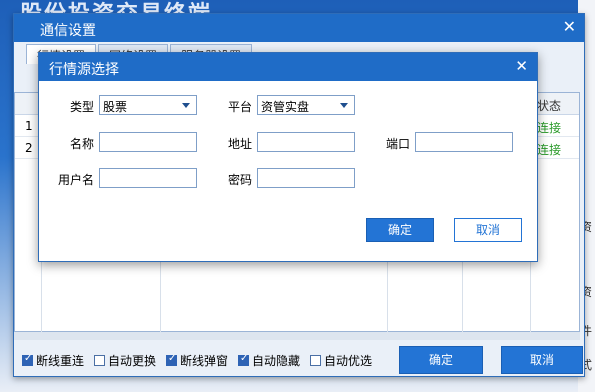  What do you see at coordinates (542, 360) in the screenshot?
I see `cancel-button: 取消` at bounding box center [542, 360].